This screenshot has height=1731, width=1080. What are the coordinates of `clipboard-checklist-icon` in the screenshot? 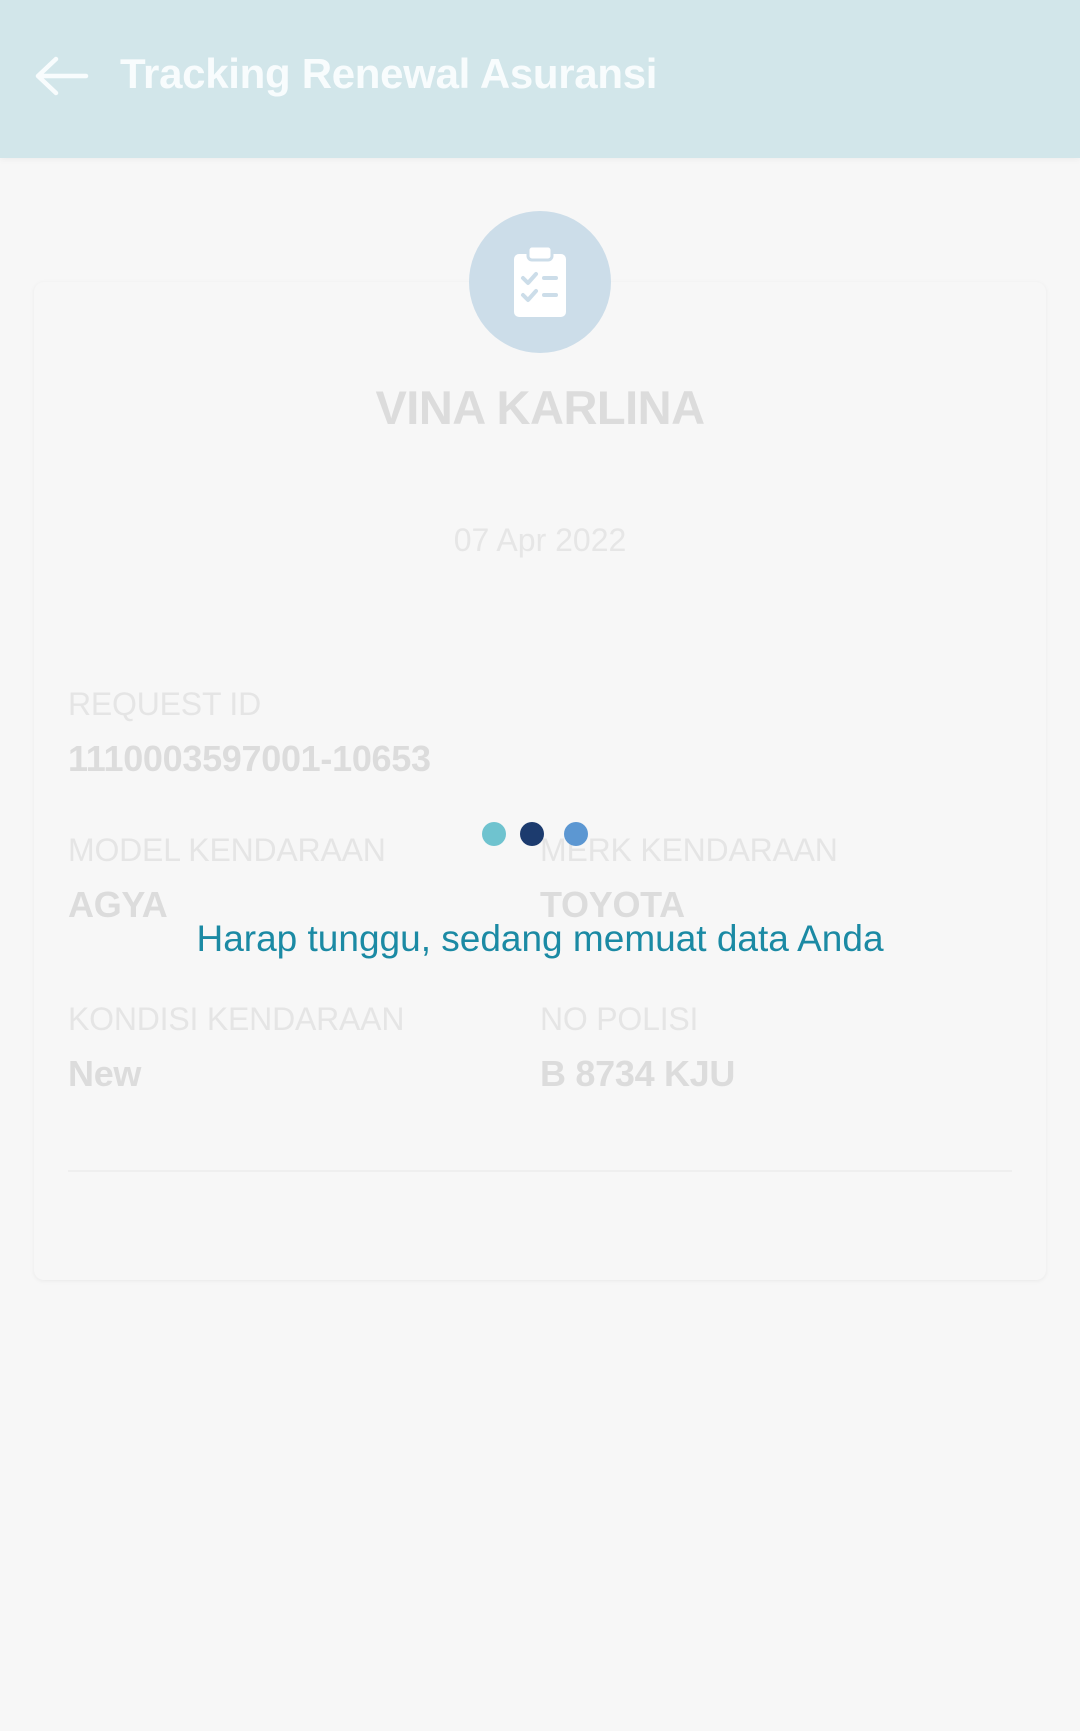 It's located at (540, 281).